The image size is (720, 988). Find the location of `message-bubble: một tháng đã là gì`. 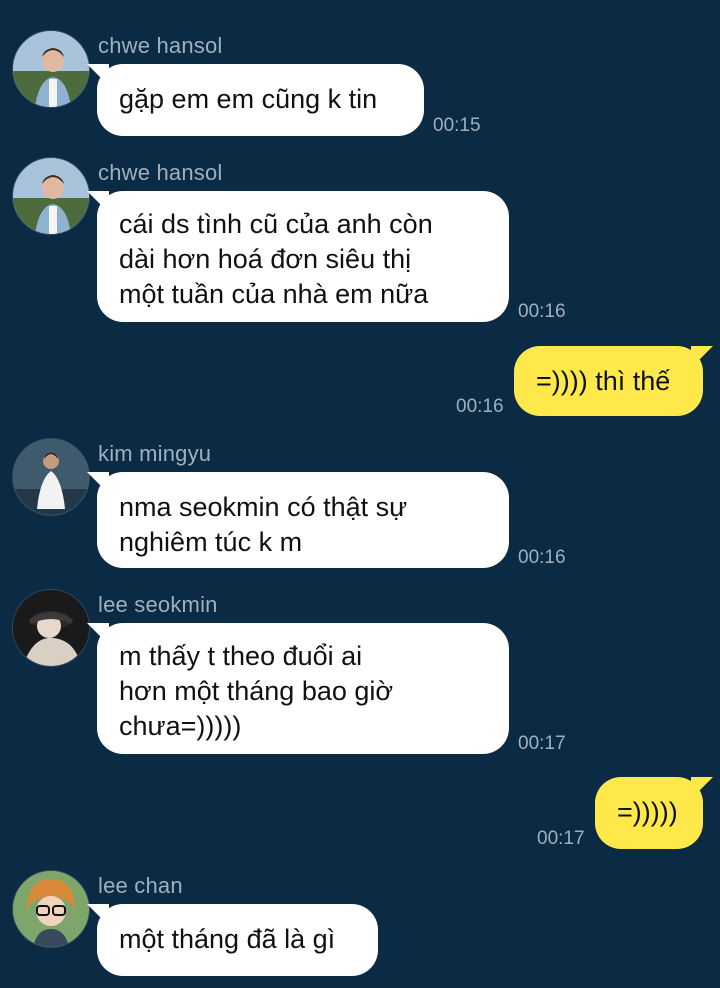

message-bubble: một tháng đã là gì is located at coordinates (232, 940).